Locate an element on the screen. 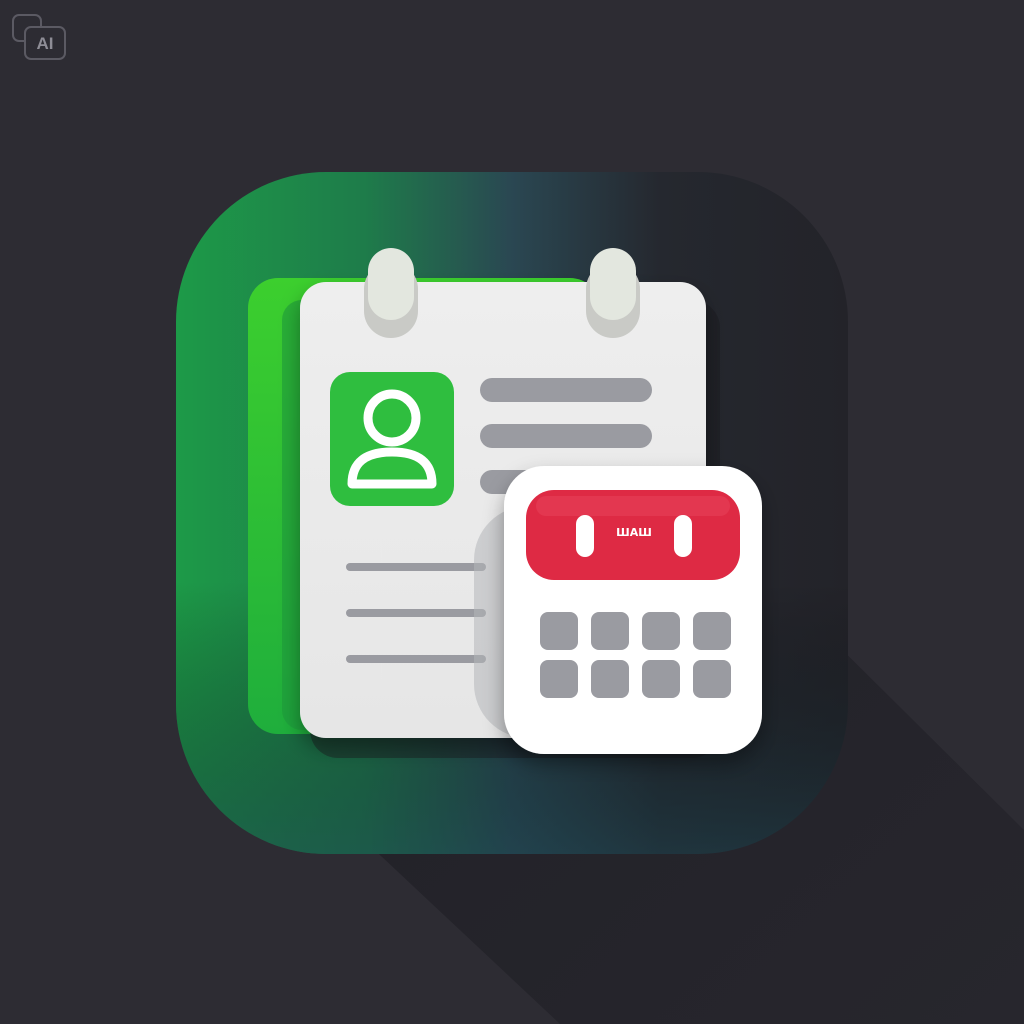 The image size is (1024, 1024). user-avatar-icon is located at coordinates (392, 439).